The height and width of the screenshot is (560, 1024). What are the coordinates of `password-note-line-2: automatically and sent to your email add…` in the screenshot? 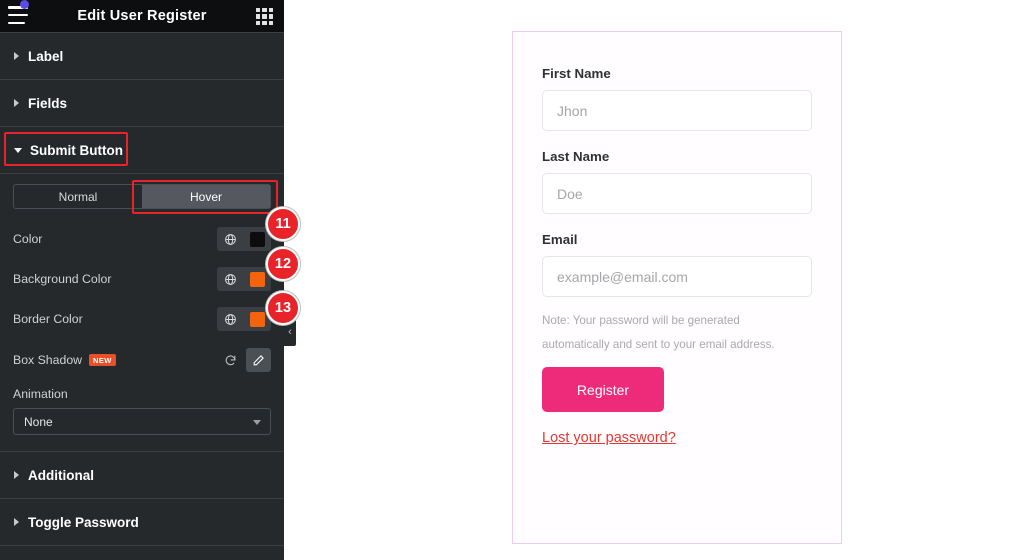 It's located at (658, 345).